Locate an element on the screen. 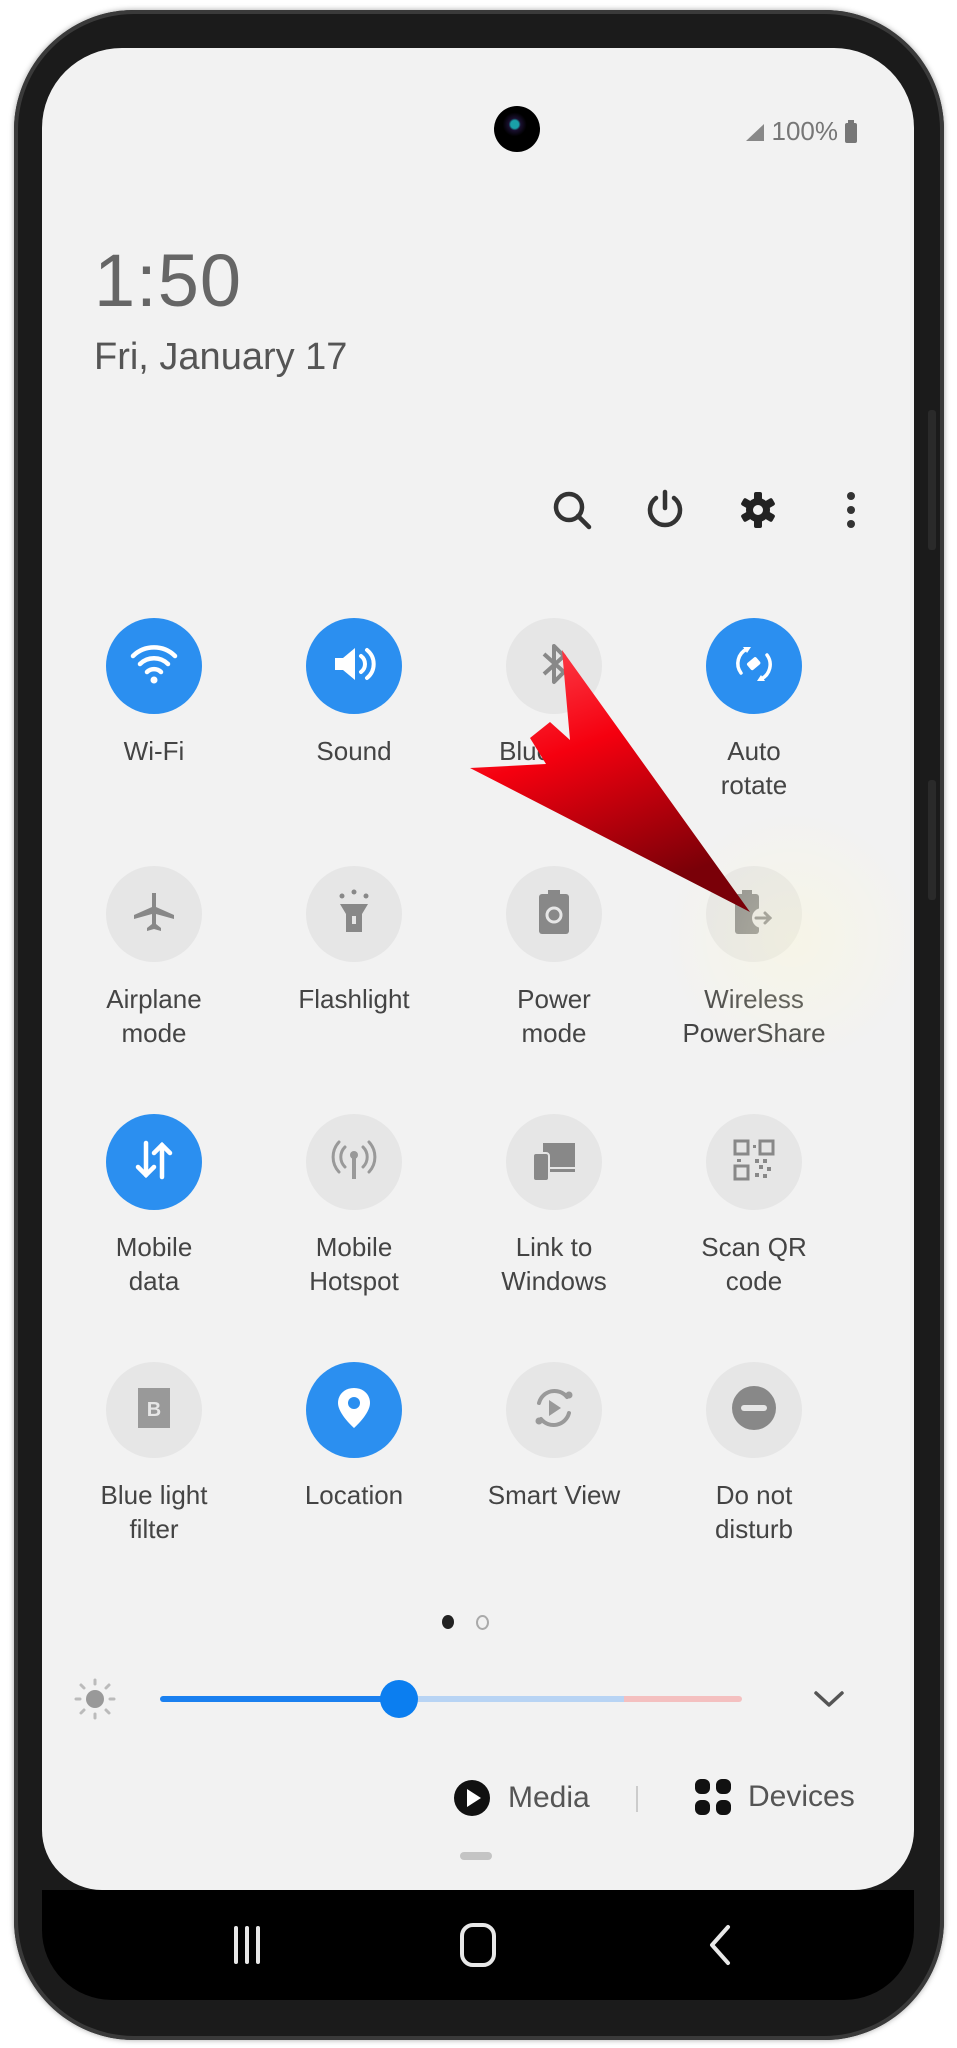  tile-location: Location is located at coordinates (354, 1437).